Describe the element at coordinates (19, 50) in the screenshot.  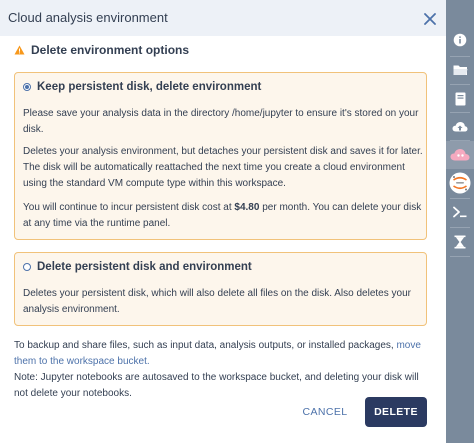
I see `warning-icon` at that location.